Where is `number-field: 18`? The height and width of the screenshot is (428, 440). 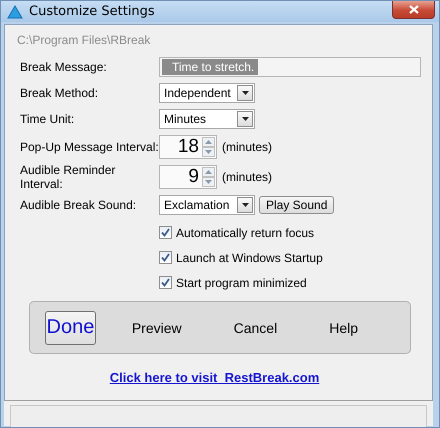
number-field: 18 is located at coordinates (188, 147).